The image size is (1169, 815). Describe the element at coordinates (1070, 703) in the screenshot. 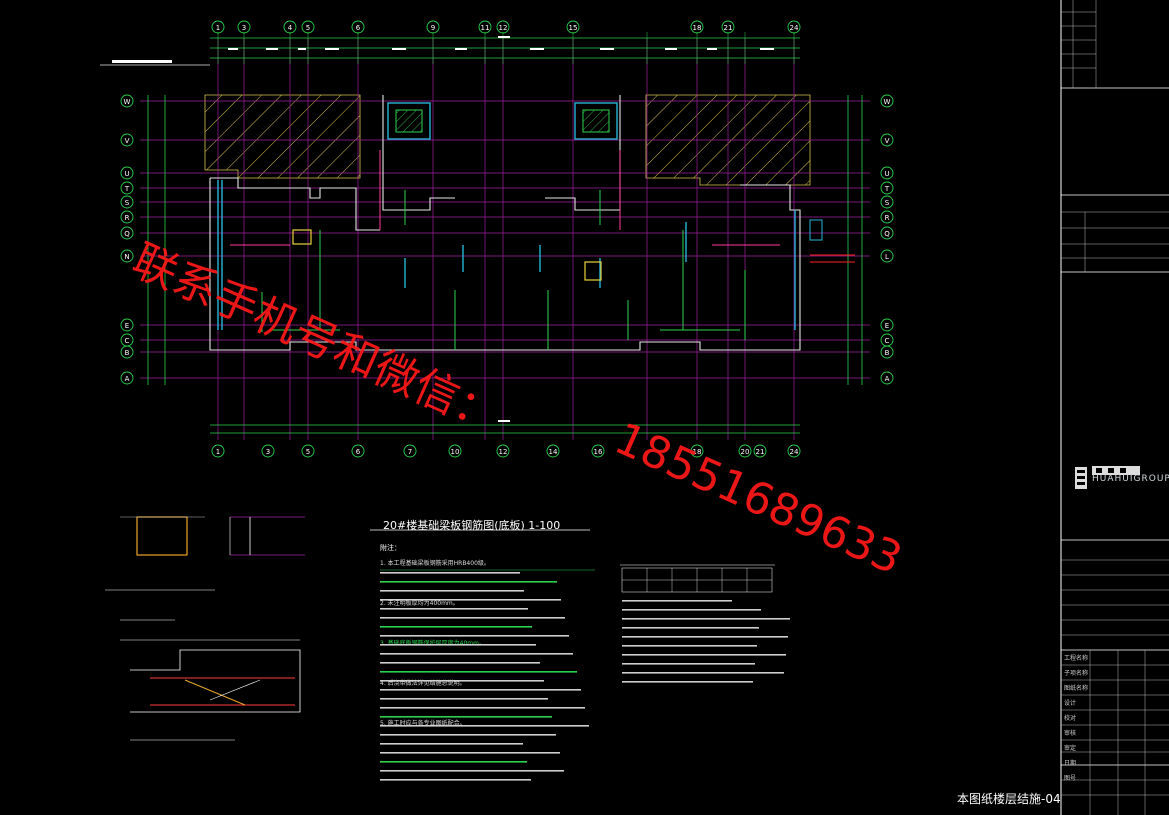

I see `titleblock-row-label: 设计` at that location.